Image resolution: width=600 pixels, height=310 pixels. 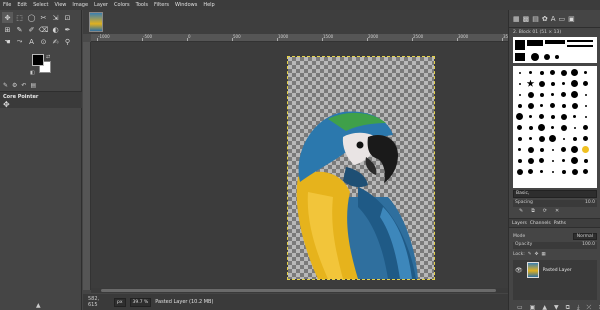 What do you see at coordinates (55, 17) in the screenshot?
I see `crop-icon: ⇲` at bounding box center [55, 17].